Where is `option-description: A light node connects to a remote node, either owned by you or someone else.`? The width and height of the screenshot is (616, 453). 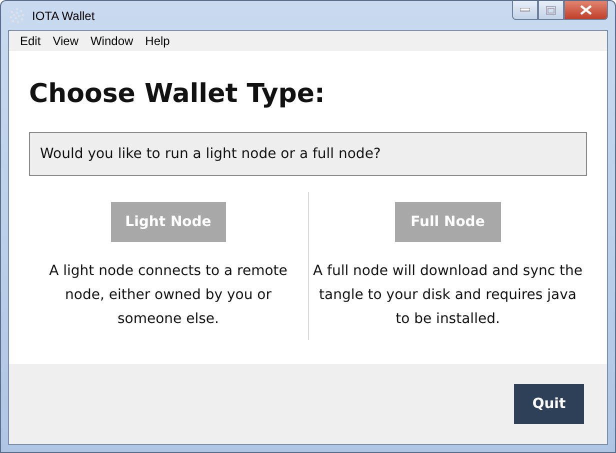
option-description: A light node connects to a remote node, either owned by you or someone else. is located at coordinates (168, 295).